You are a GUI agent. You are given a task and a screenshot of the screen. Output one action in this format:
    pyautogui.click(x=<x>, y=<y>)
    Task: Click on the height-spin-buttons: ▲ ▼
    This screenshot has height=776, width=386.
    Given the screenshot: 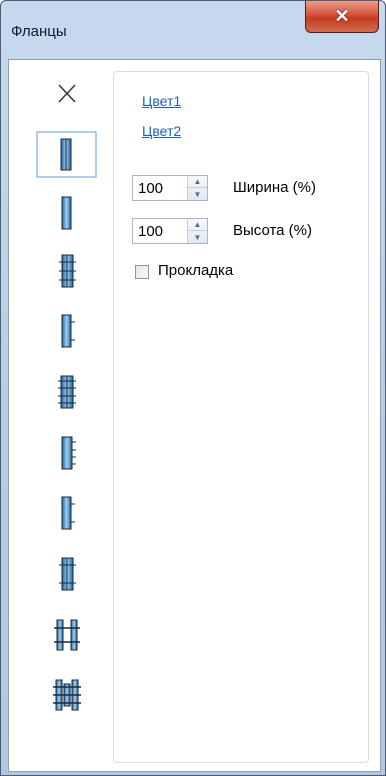 What is the action you would take?
    pyautogui.click(x=197, y=231)
    